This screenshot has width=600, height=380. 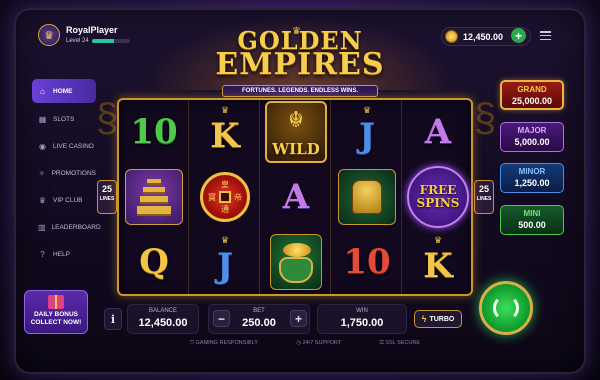 I want to click on symbol-k: ♛ K, so click(x=438, y=262).